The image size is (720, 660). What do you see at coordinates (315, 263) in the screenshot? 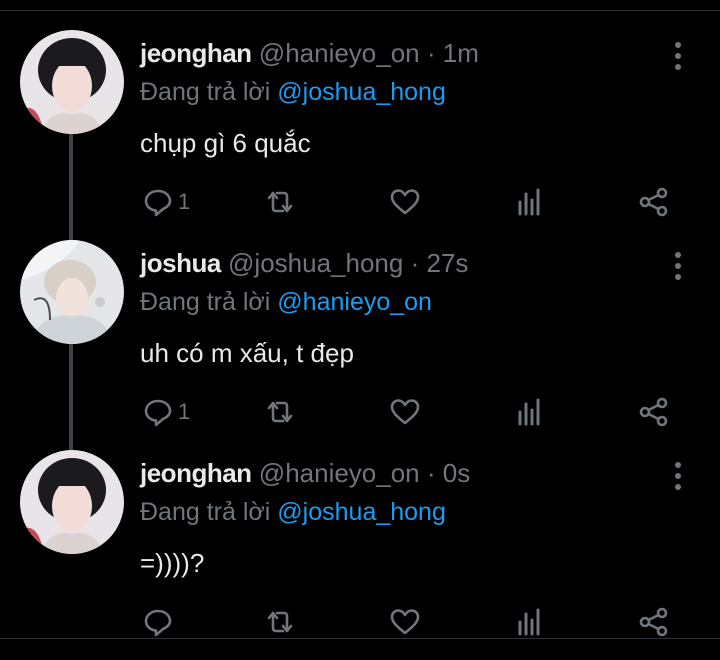
I see `user-handle: @joshua_hong` at bounding box center [315, 263].